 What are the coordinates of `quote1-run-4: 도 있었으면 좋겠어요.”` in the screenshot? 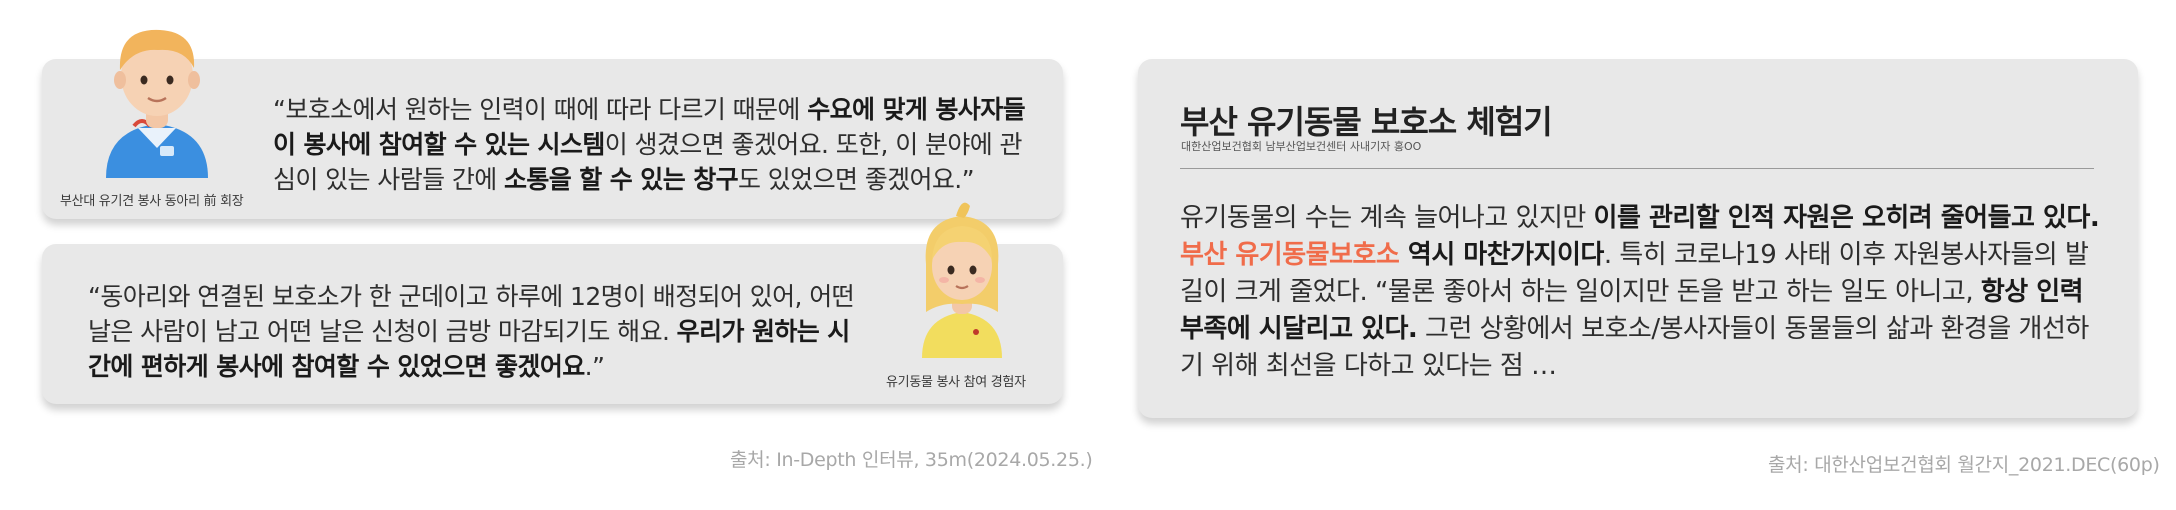 It's located at (856, 179).